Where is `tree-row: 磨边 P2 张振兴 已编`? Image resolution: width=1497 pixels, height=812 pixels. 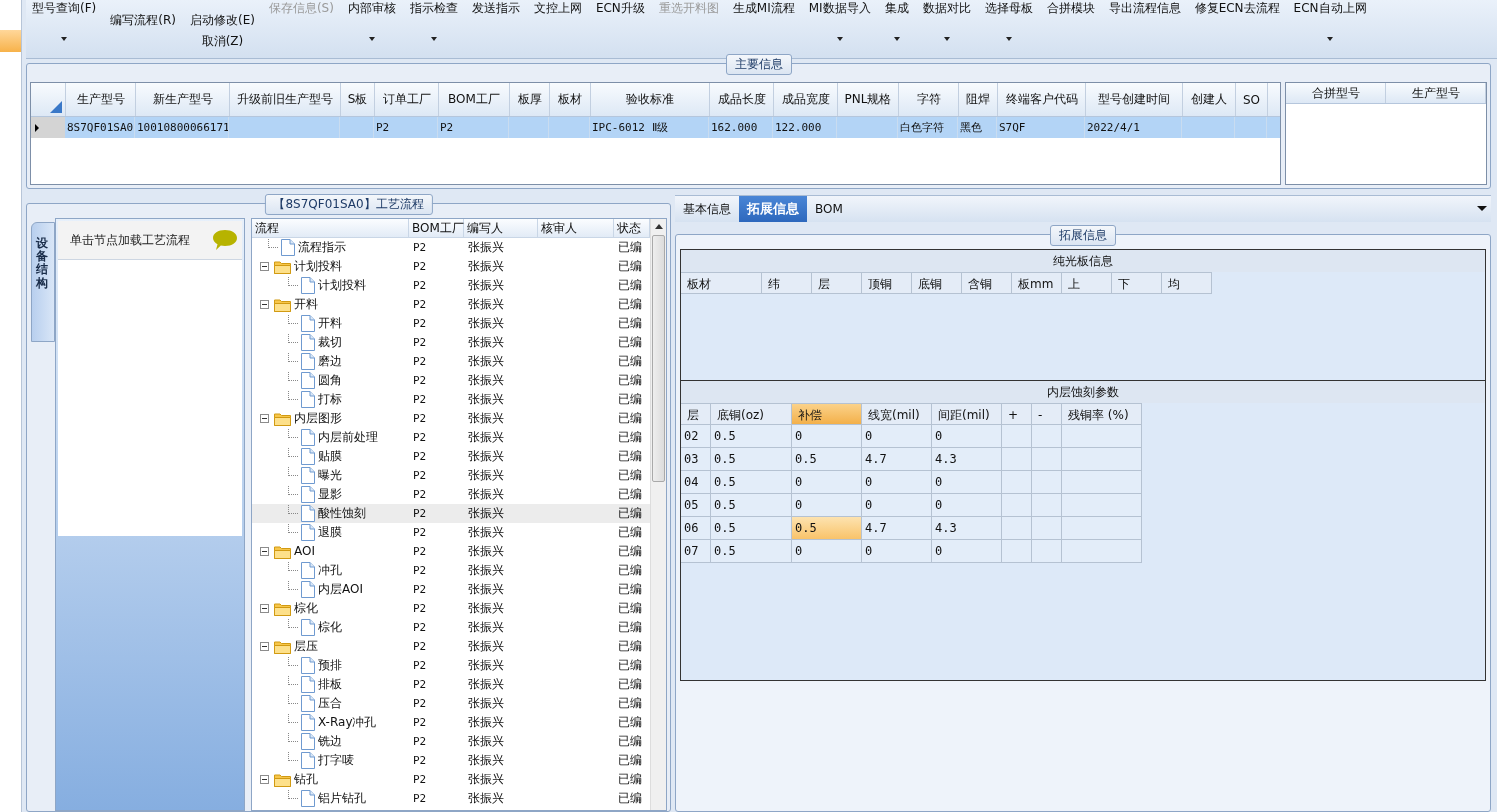
tree-row: 磨边 P2 张振兴 已编 is located at coordinates (451, 361).